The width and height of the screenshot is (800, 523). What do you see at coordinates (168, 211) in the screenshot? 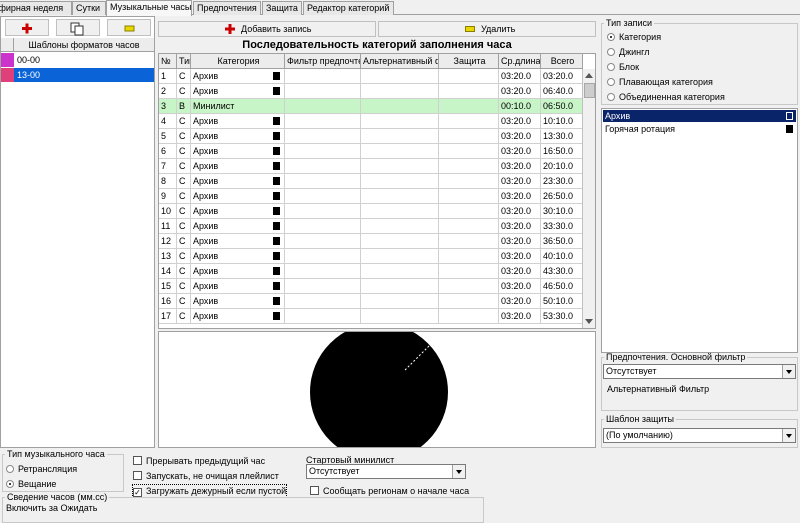
I see `table-cell: 10` at bounding box center [168, 211].